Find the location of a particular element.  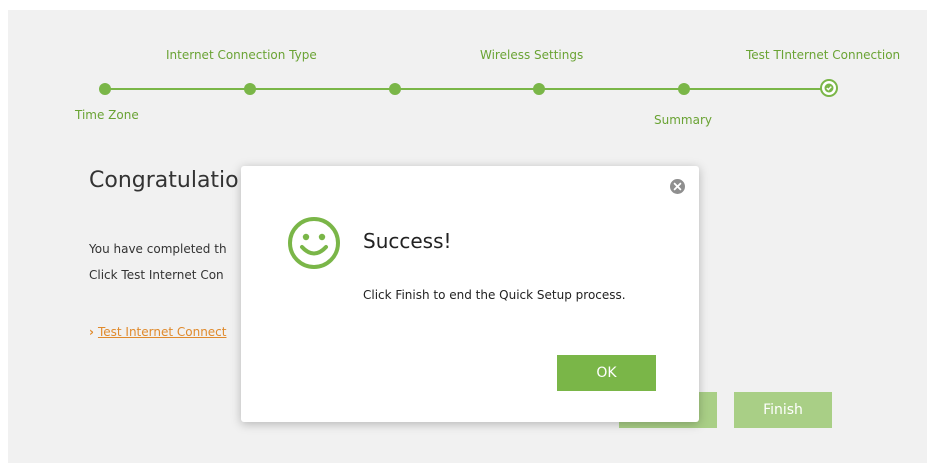

step-label-internet-connection-type: Internet Connection Type is located at coordinates (241, 55).